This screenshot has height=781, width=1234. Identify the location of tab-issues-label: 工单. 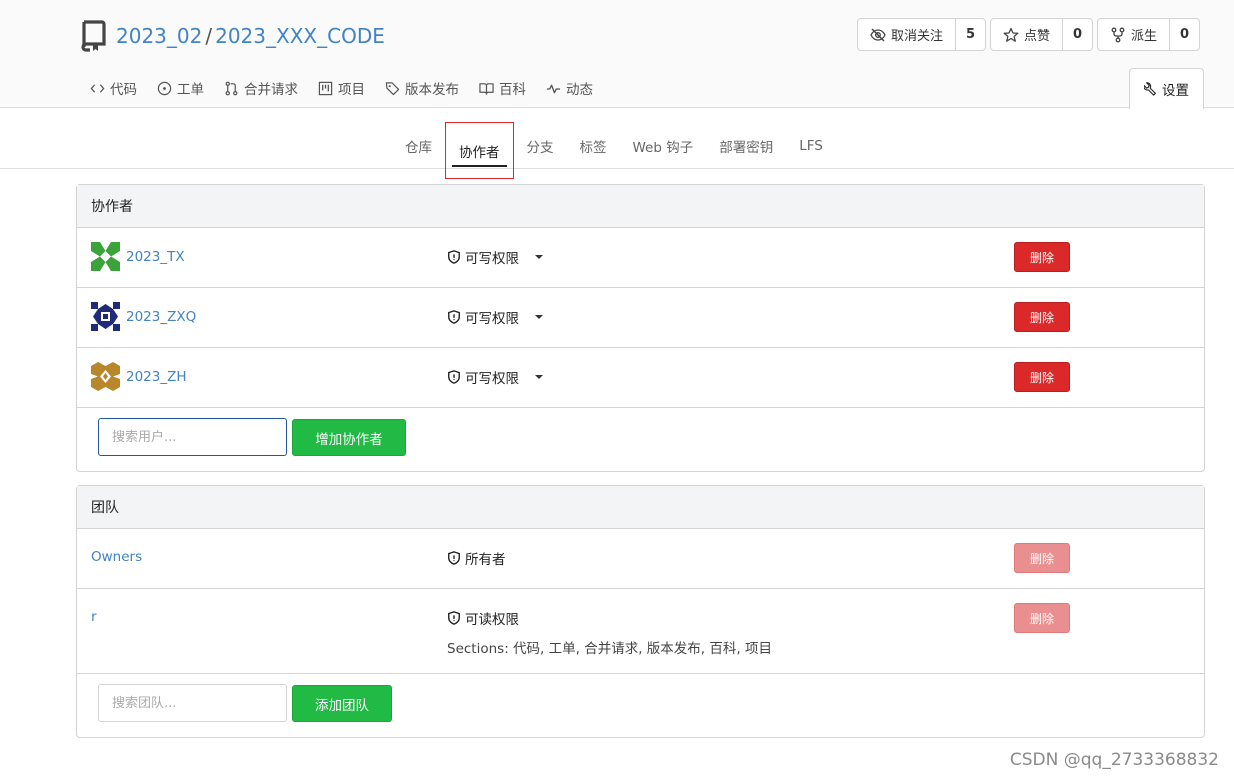
(190, 90).